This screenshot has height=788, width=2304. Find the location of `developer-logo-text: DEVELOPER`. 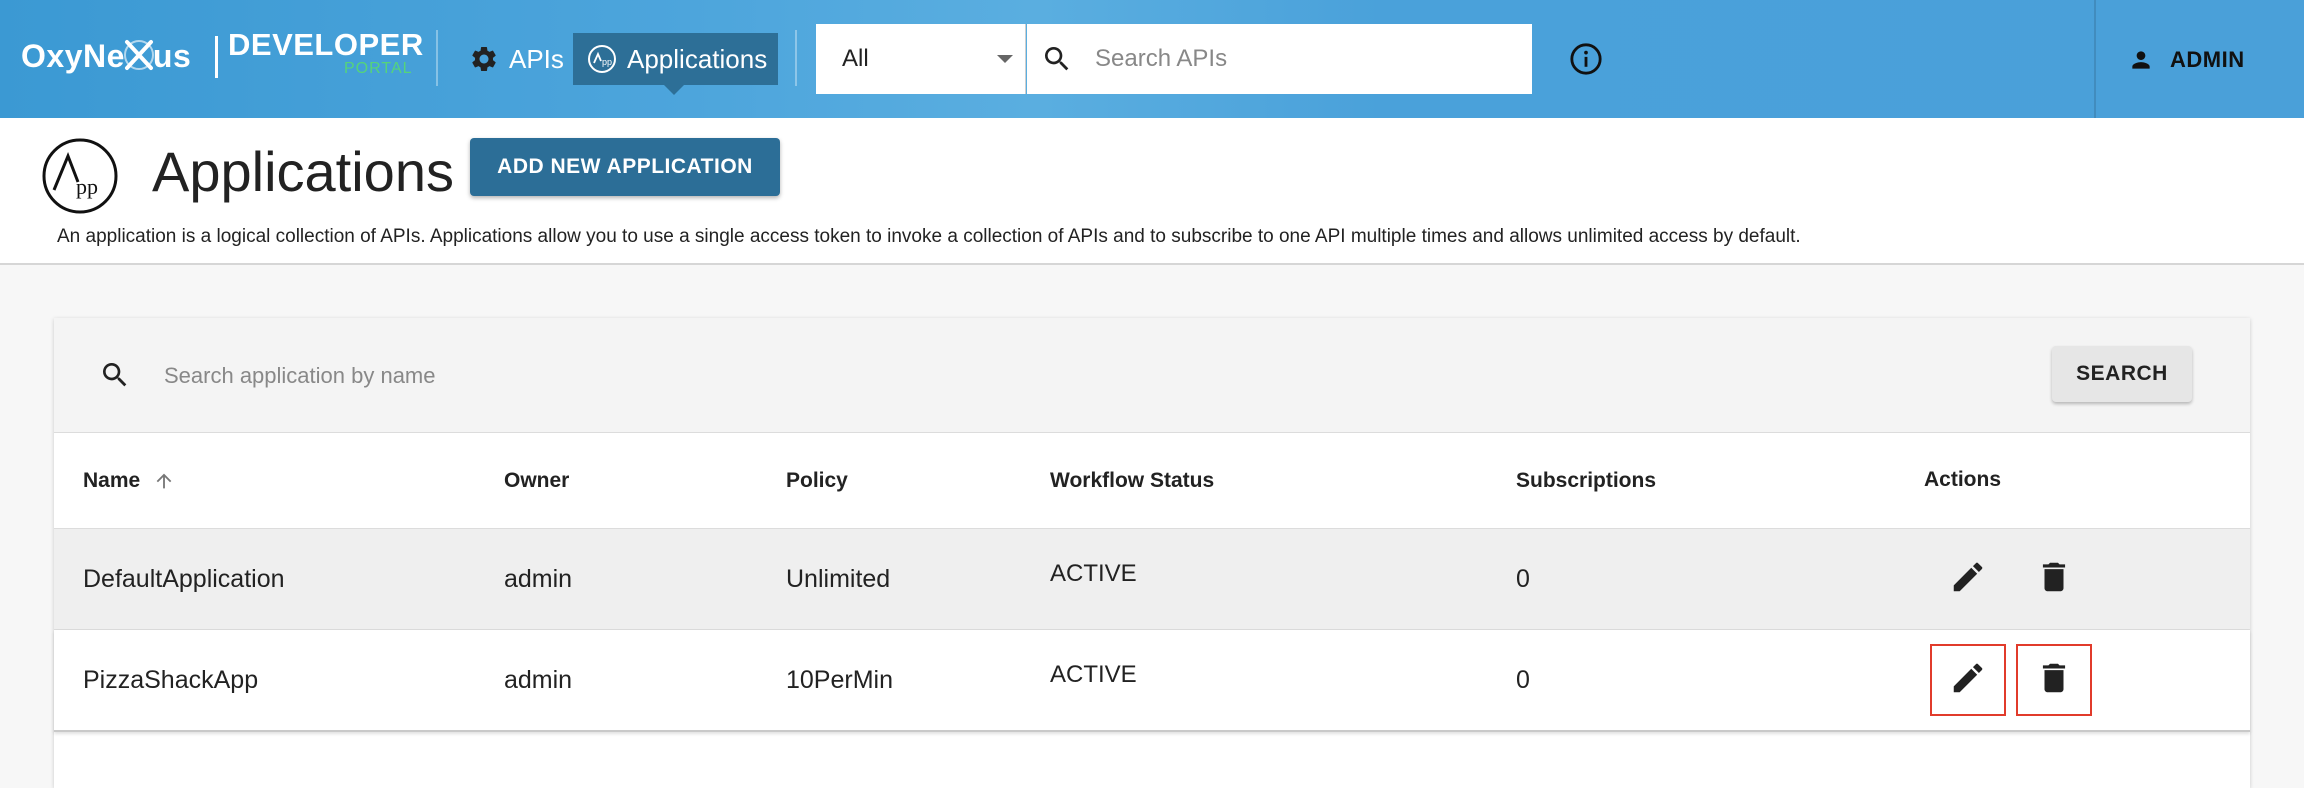

developer-logo-text: DEVELOPER is located at coordinates (326, 44).